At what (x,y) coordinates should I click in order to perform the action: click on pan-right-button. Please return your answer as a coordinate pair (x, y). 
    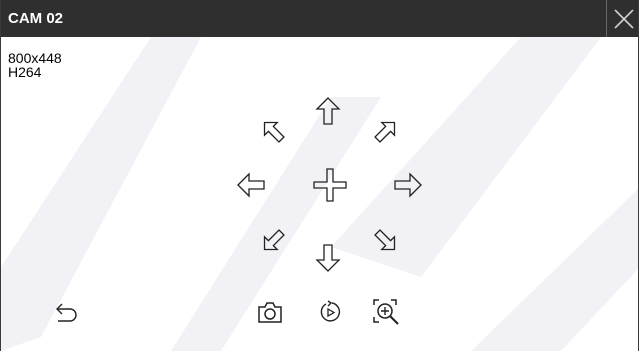
    Looking at the image, I should click on (408, 185).